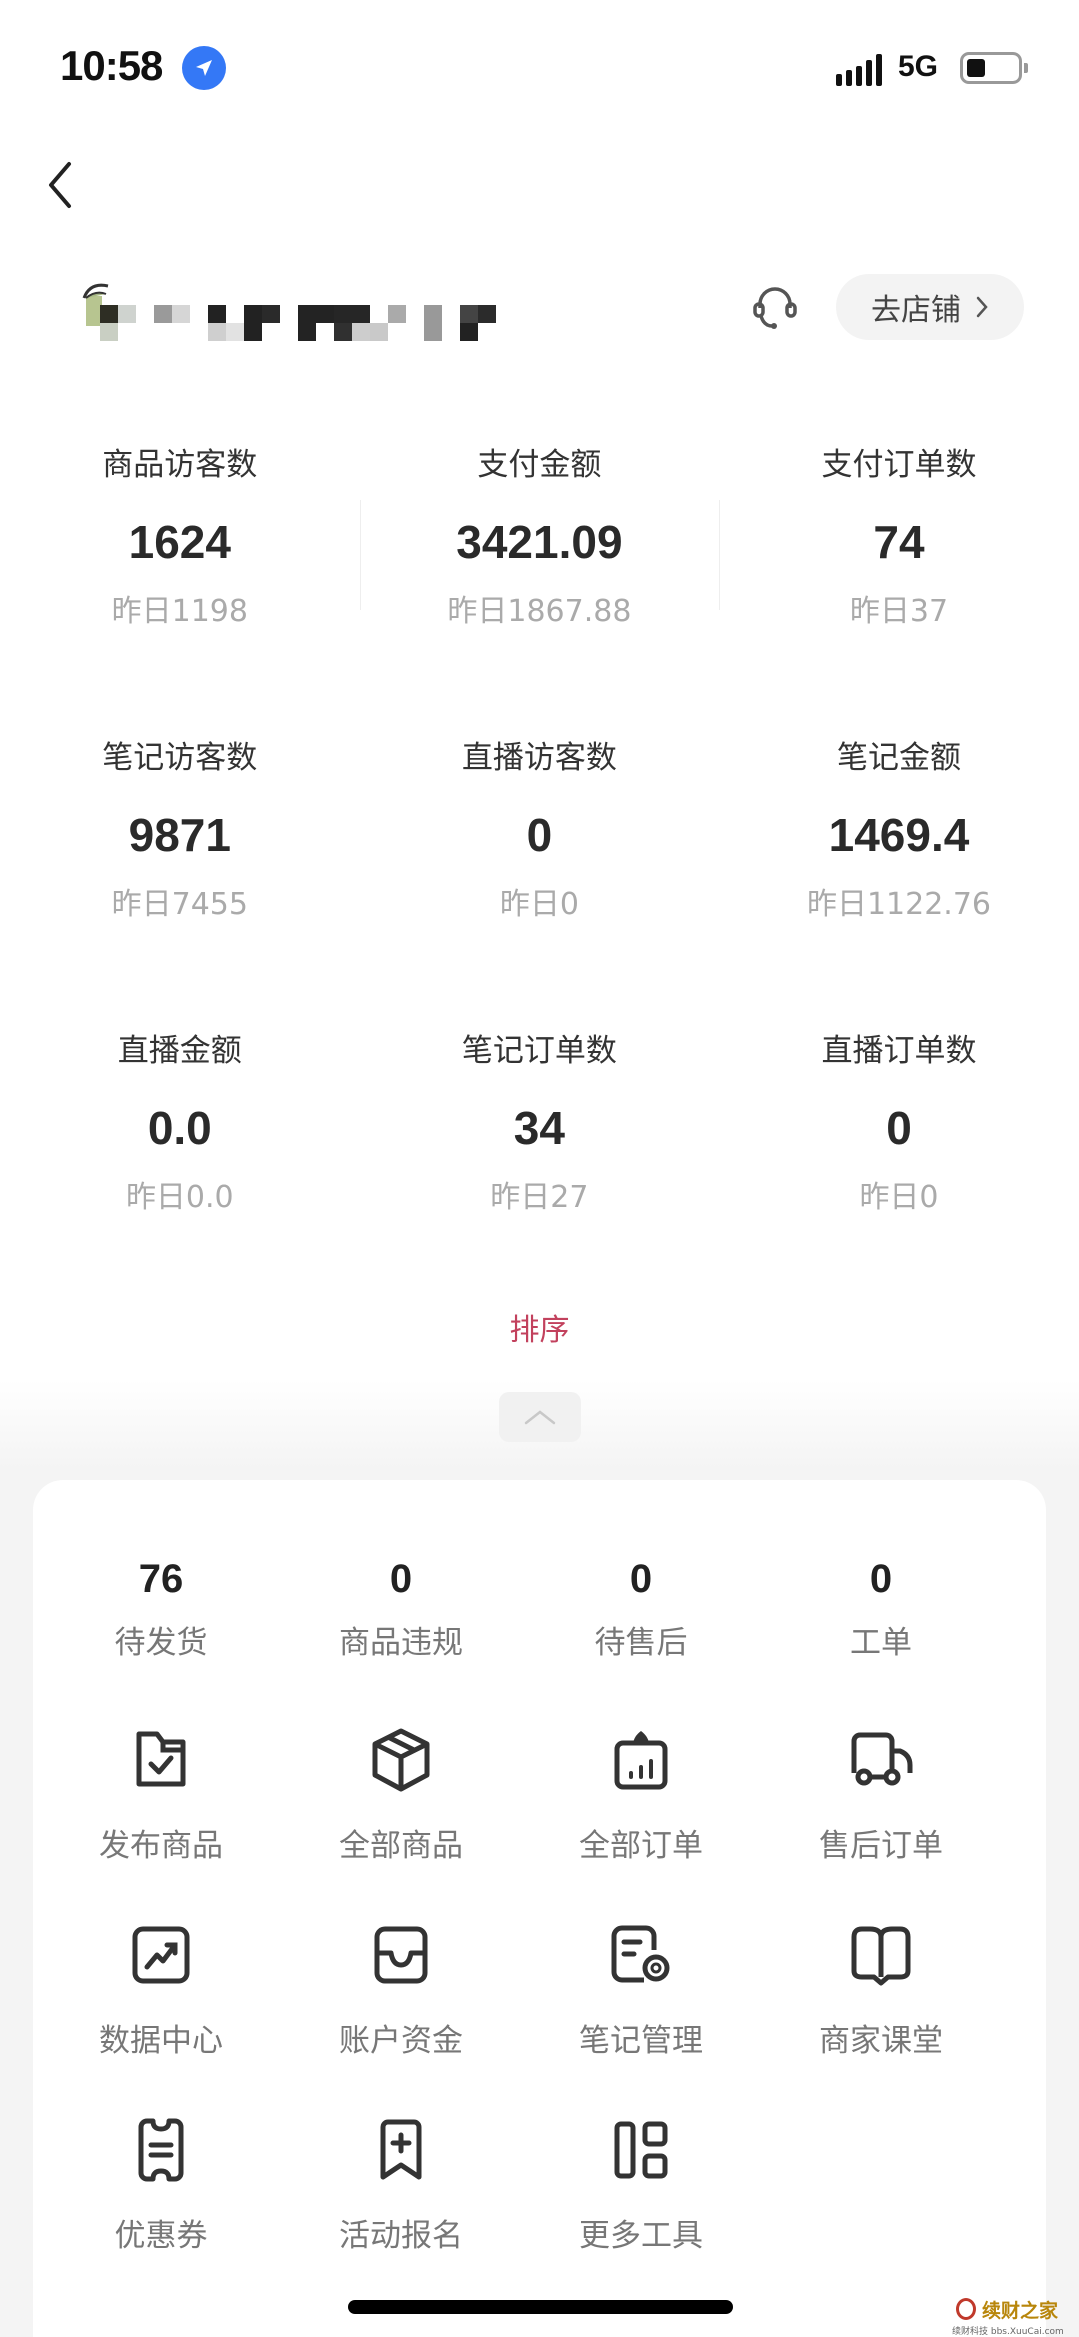 The width and height of the screenshot is (1079, 2337). What do you see at coordinates (916, 310) in the screenshot?
I see `go-to-store-label: 去店铺` at bounding box center [916, 310].